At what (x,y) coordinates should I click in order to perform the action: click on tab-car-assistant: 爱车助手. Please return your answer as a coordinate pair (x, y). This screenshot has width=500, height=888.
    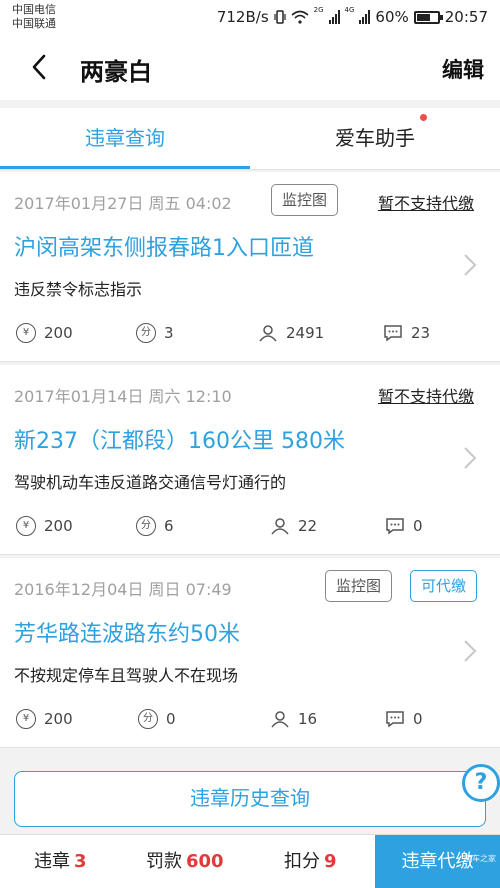
    Looking at the image, I should click on (375, 139).